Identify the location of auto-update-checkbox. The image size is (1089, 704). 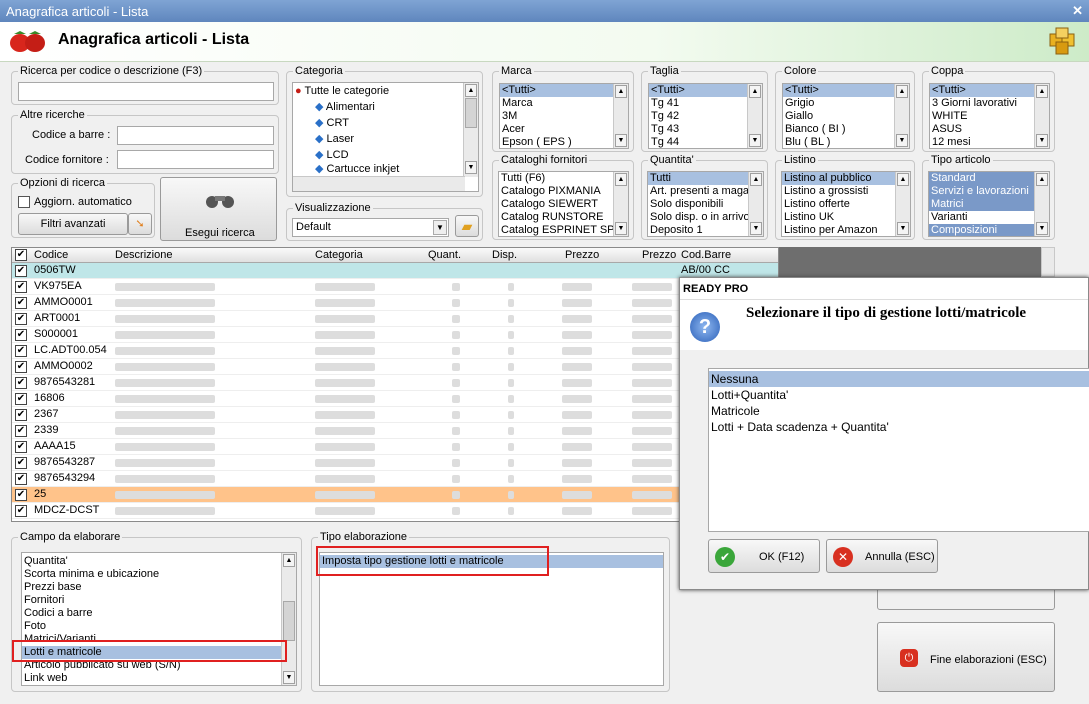
(24, 202).